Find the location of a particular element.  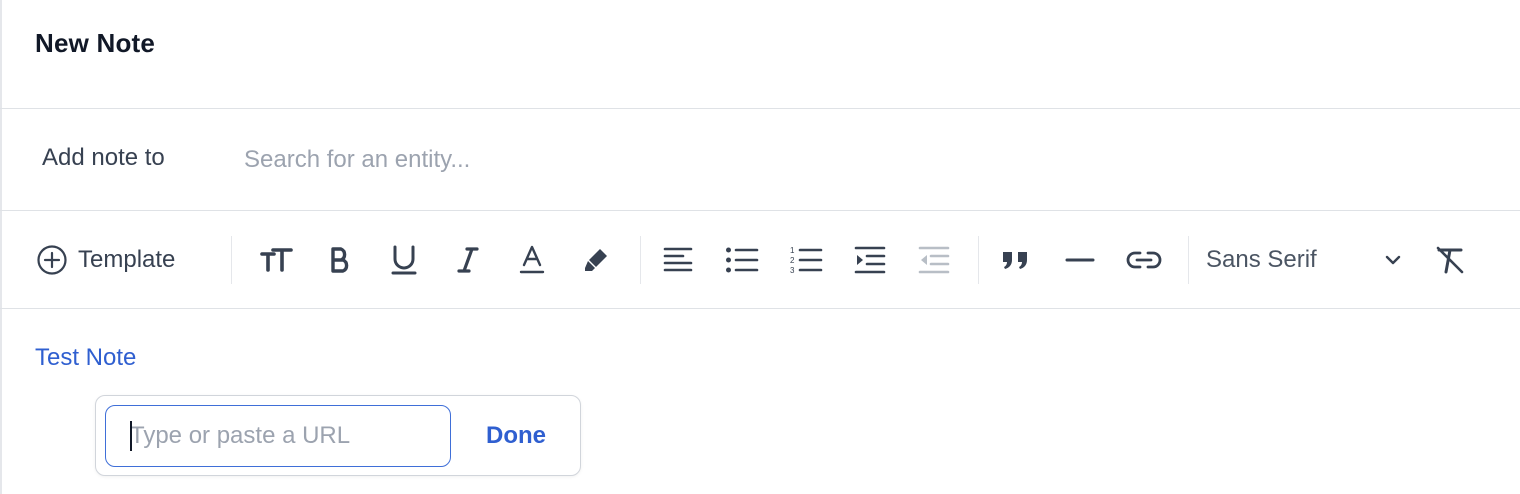

add-note-to-label: Add note to is located at coordinates (103, 157).